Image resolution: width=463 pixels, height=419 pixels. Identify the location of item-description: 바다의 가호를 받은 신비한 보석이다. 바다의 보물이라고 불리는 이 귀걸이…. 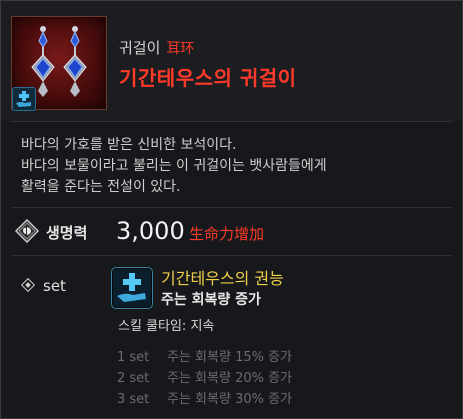
(174, 166).